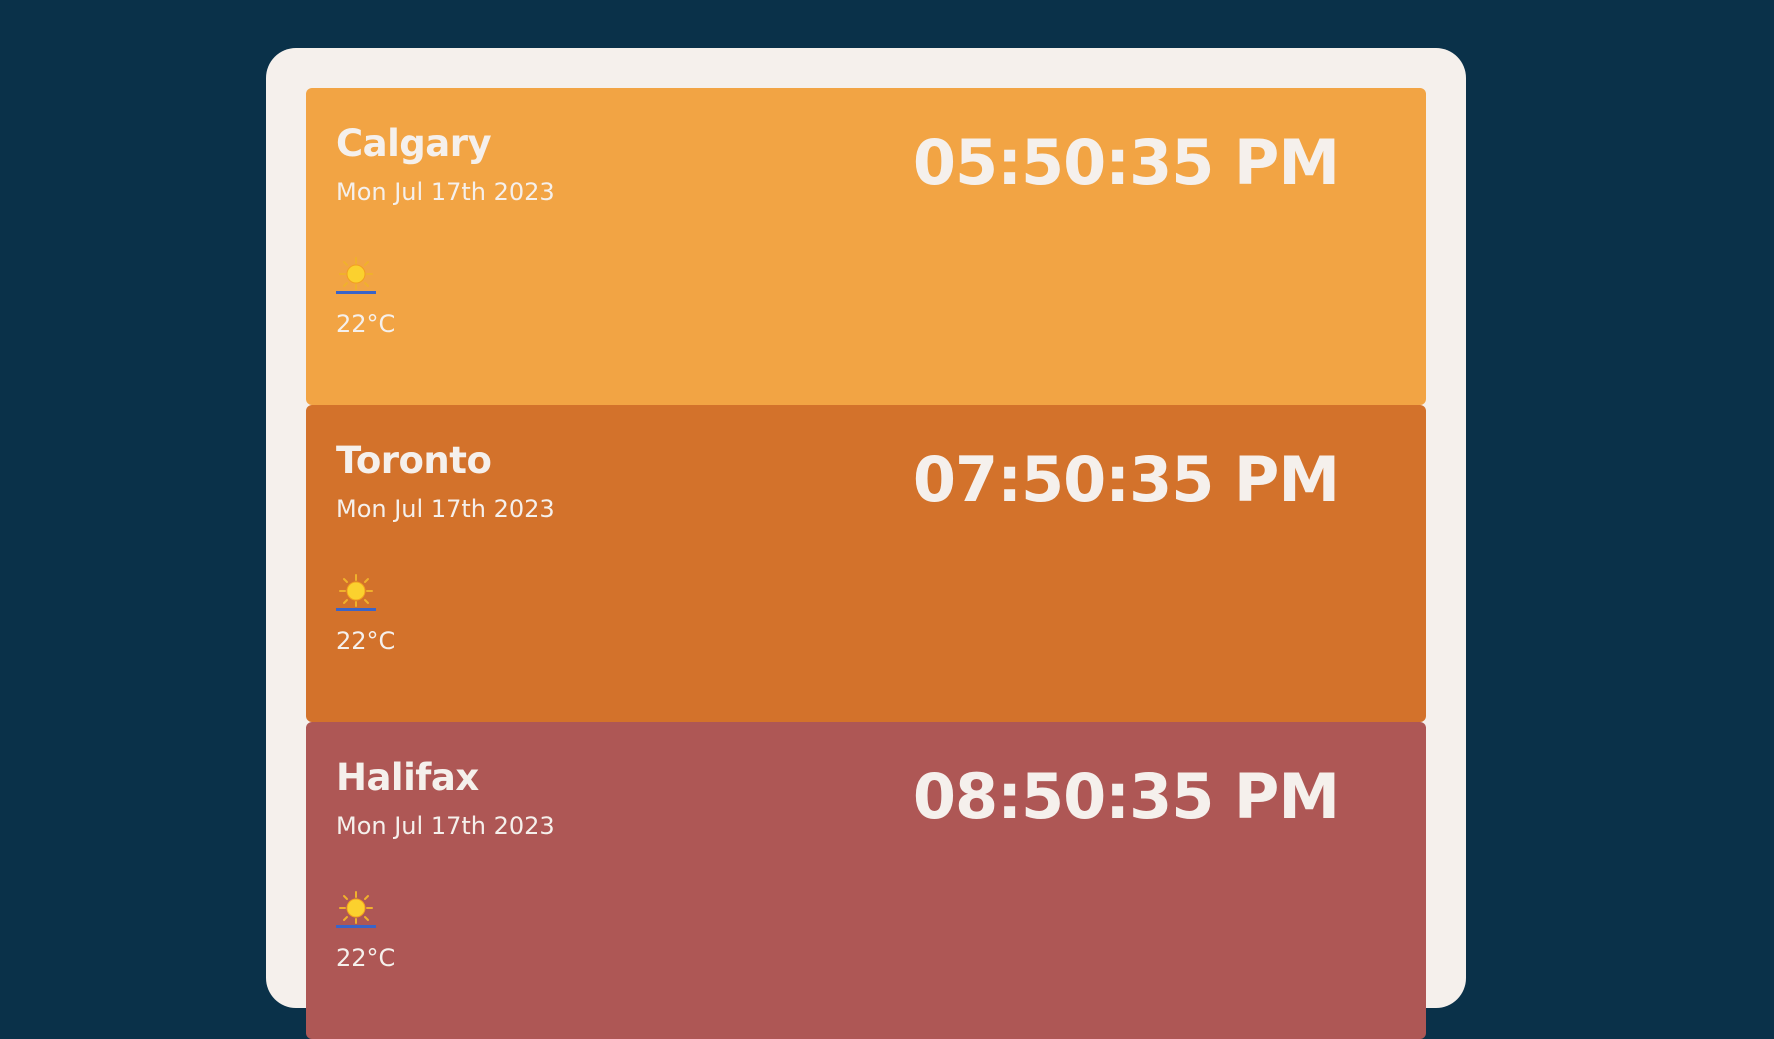  I want to click on clock-time: 05:50:35 PM, so click(1126, 162).